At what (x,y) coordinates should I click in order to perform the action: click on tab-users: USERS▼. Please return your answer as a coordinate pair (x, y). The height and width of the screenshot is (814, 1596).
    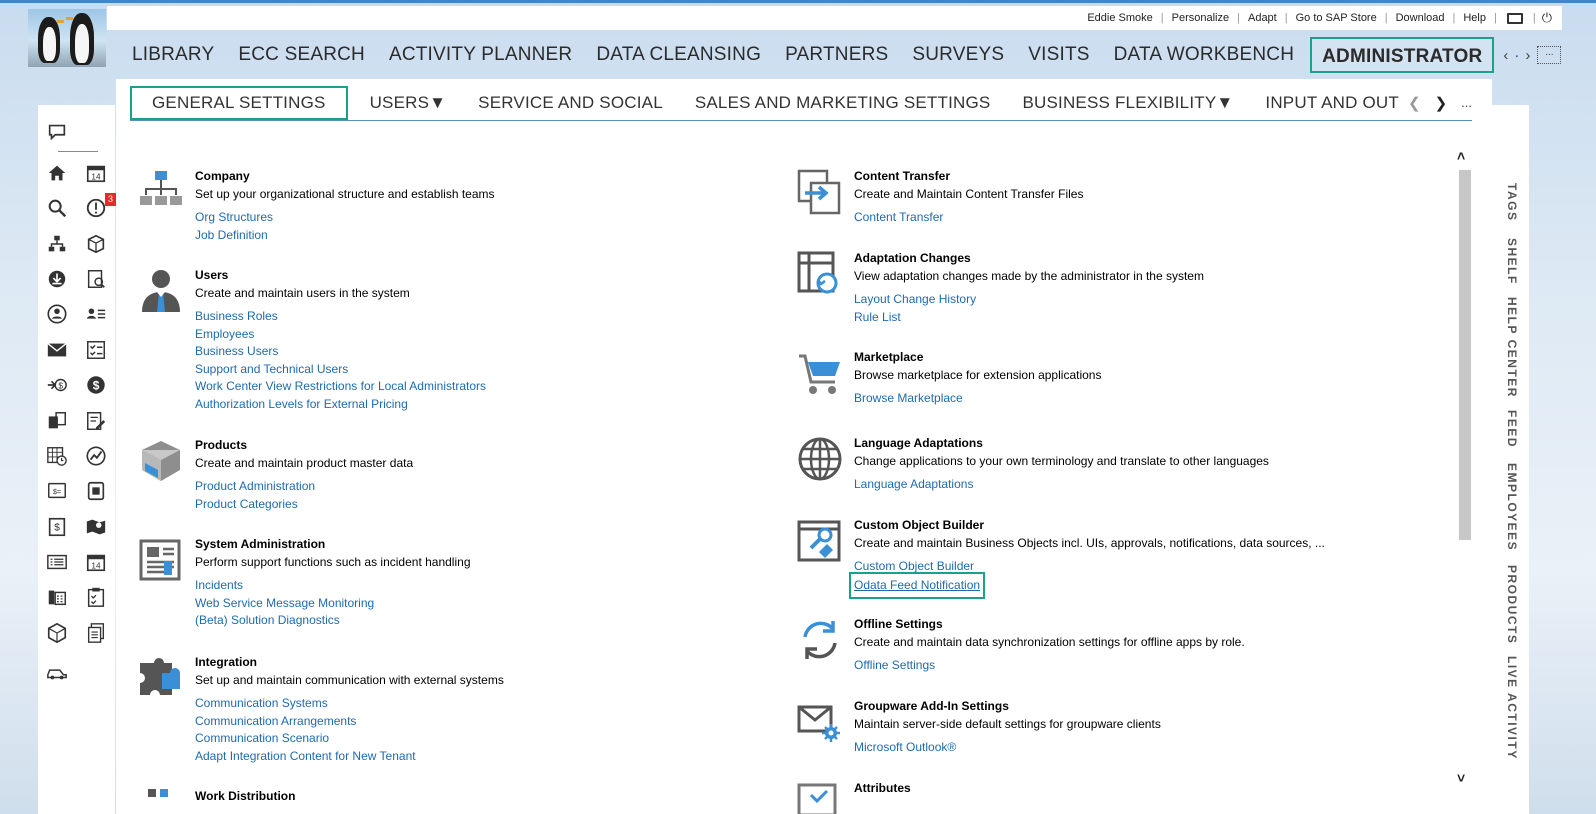
    Looking at the image, I should click on (408, 103).